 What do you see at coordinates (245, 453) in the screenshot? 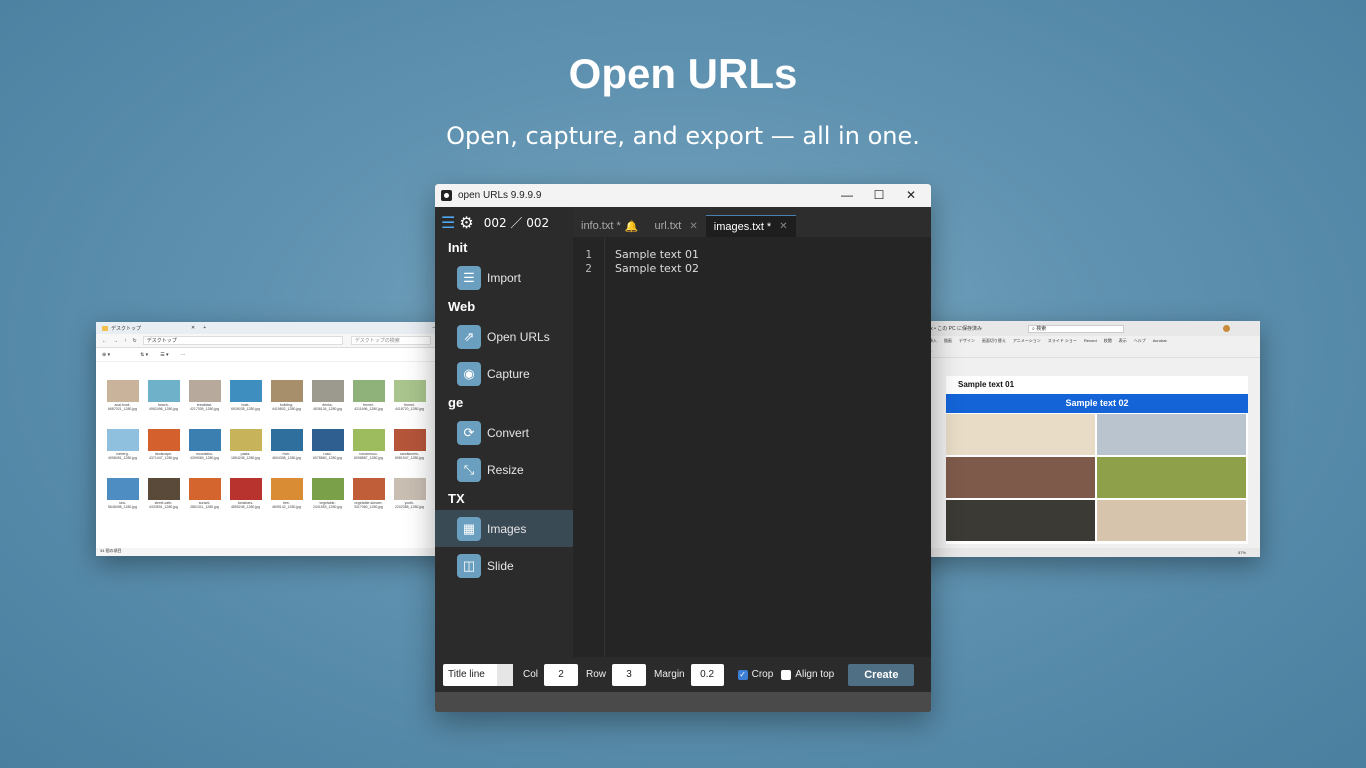
I see `file-item: pasta-1854245_1280.jpg` at bounding box center [245, 453].